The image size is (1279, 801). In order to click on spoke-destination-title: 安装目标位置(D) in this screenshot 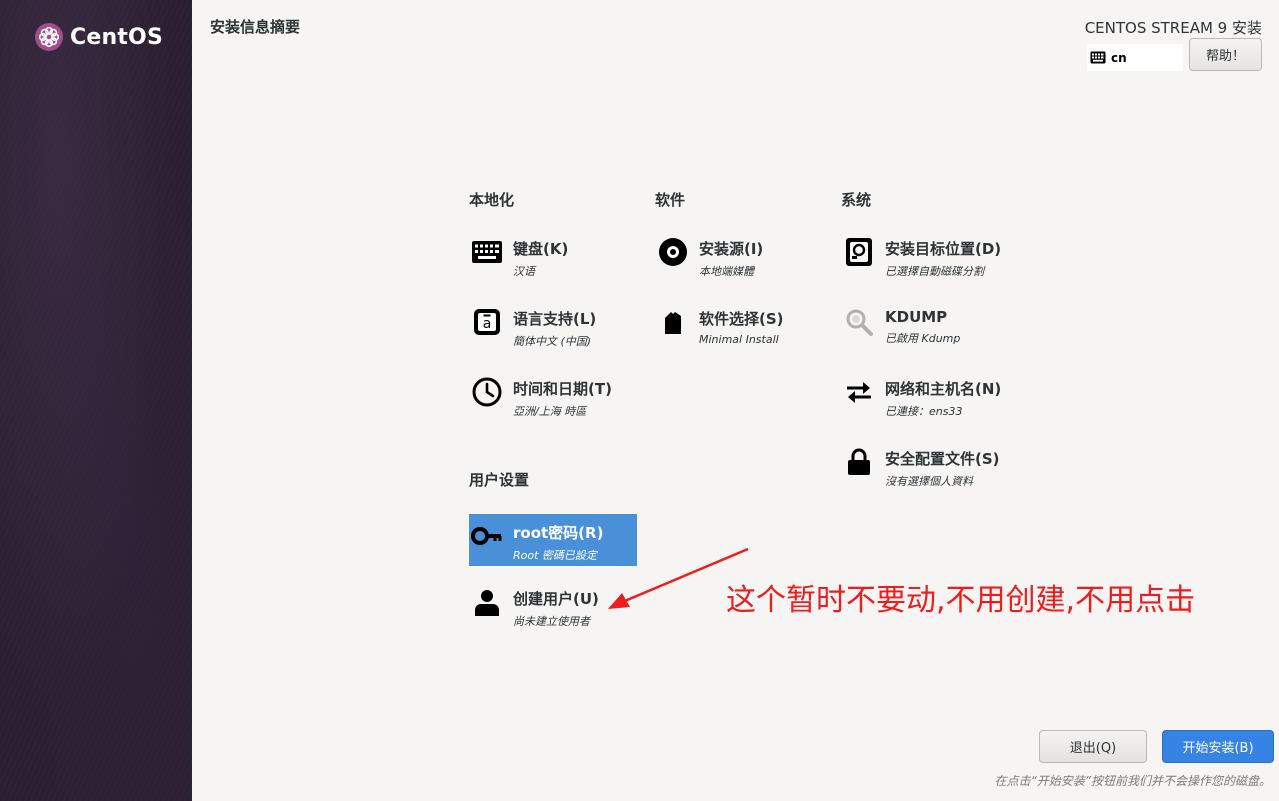, I will do `click(943, 249)`.